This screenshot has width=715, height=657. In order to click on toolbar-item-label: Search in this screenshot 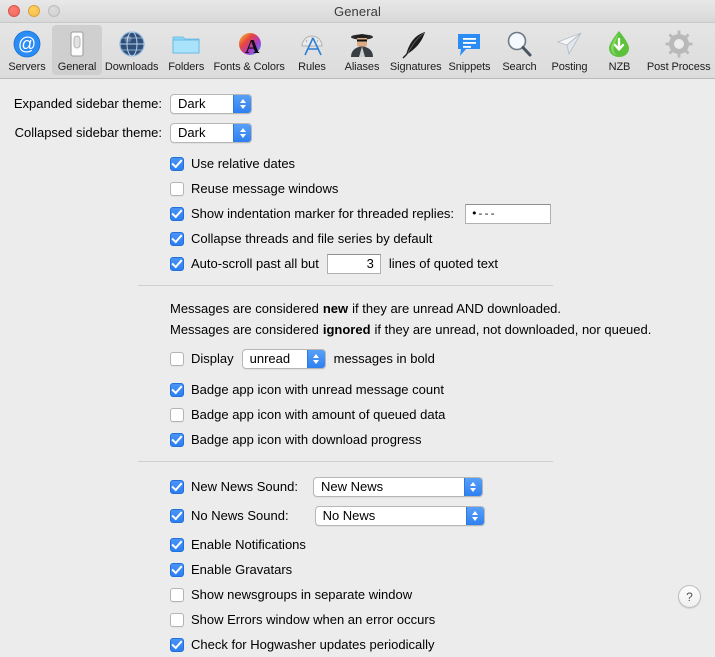, I will do `click(519, 67)`.